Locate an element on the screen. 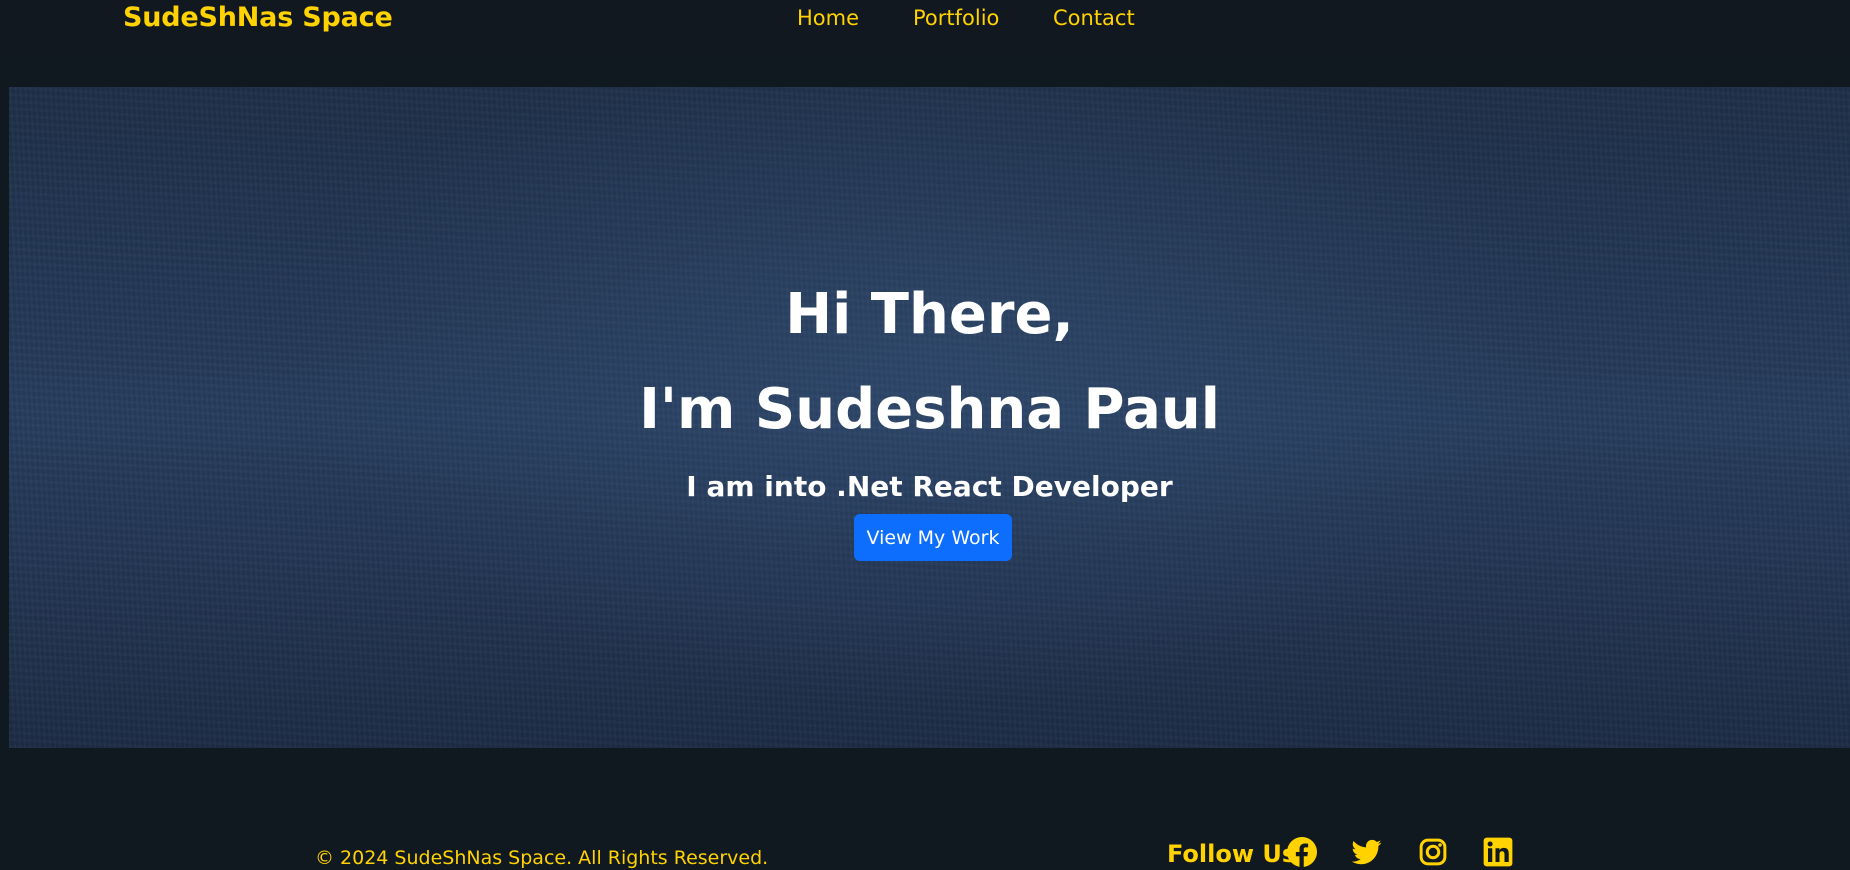  view-my-work-button: View My Work is located at coordinates (933, 537).